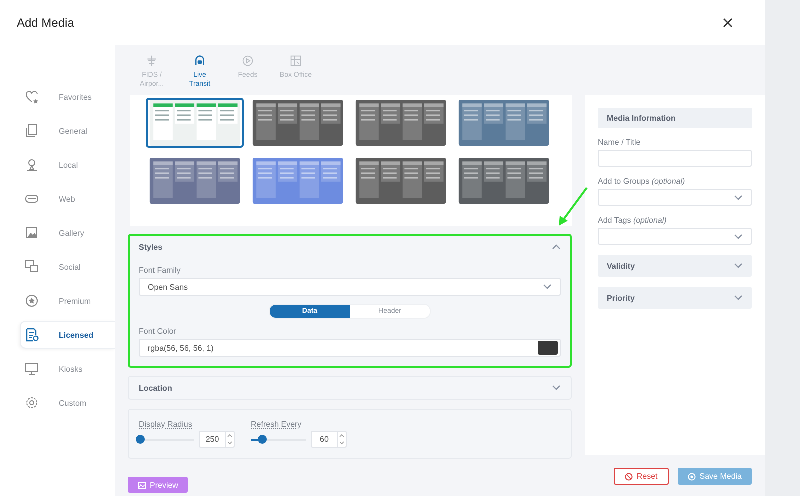 This screenshot has width=800, height=496. What do you see at coordinates (67, 369) in the screenshot?
I see `sidebar-item: Kiosks` at bounding box center [67, 369].